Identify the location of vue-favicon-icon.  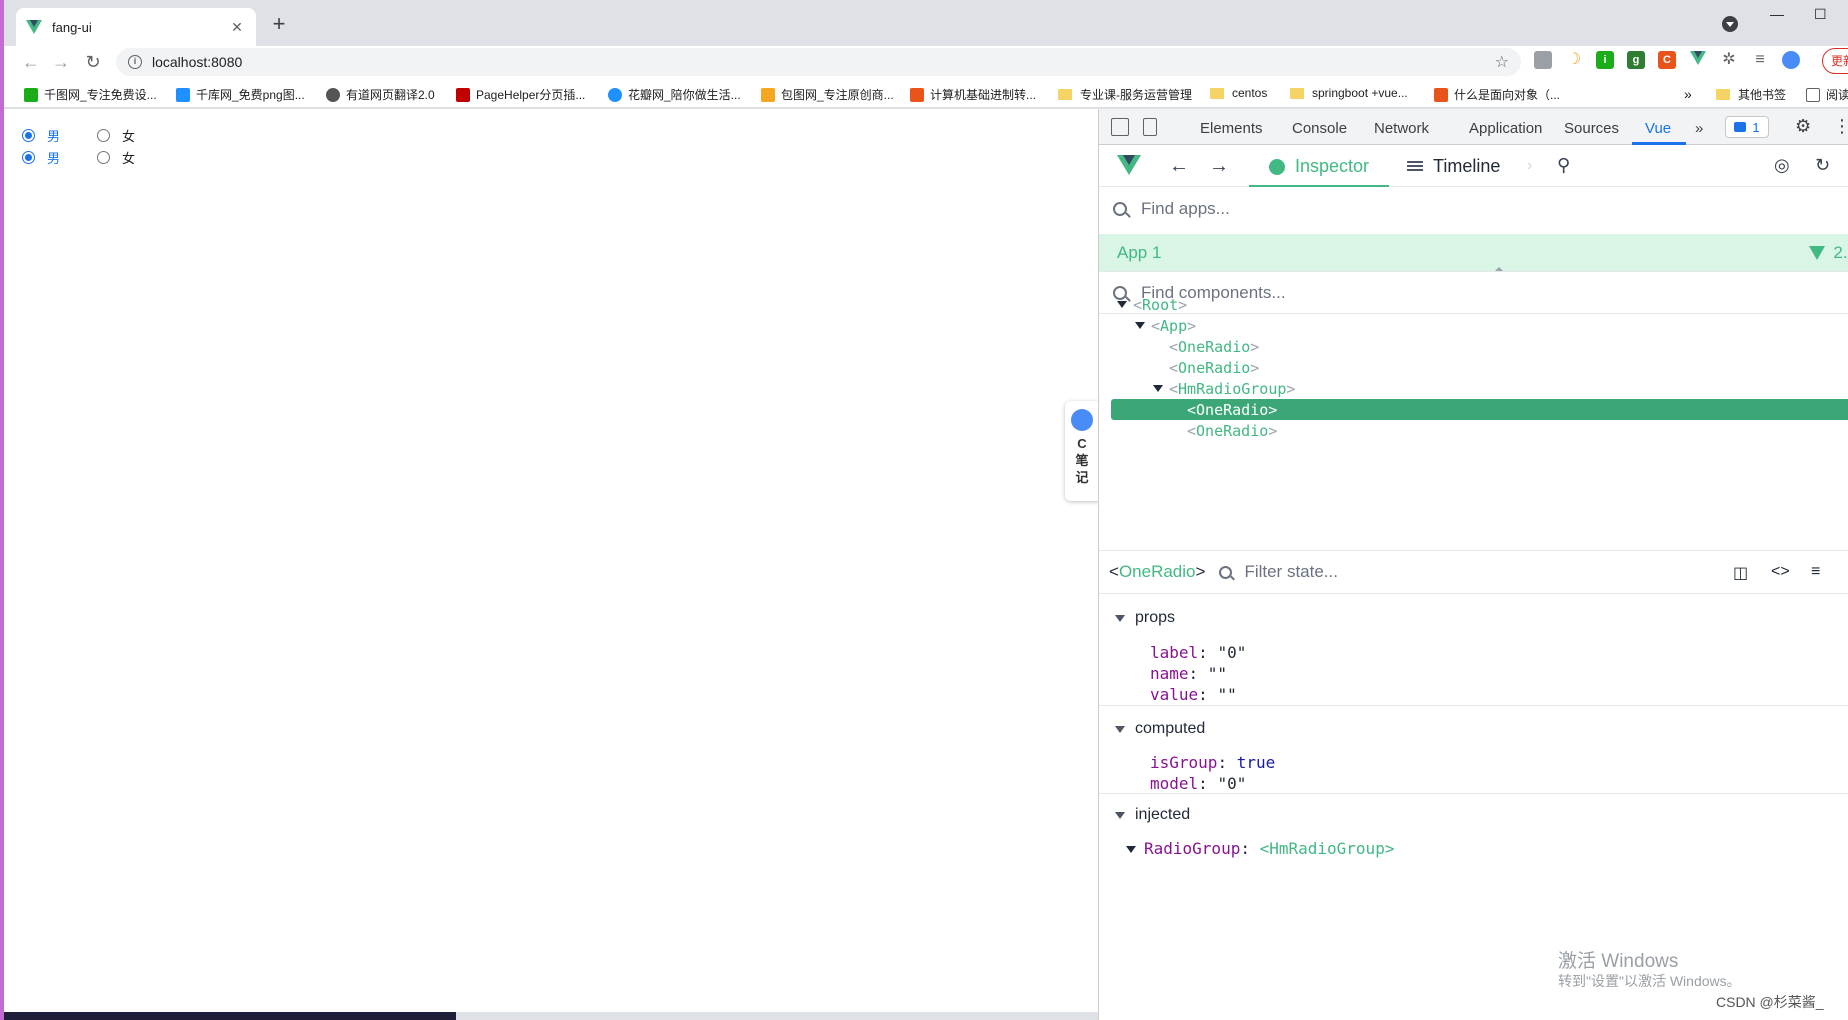
(34, 27).